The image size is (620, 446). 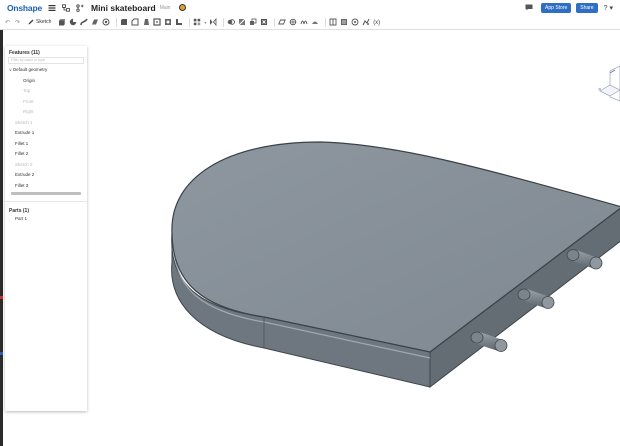 I want to click on feature-item: Front, so click(x=46, y=102).